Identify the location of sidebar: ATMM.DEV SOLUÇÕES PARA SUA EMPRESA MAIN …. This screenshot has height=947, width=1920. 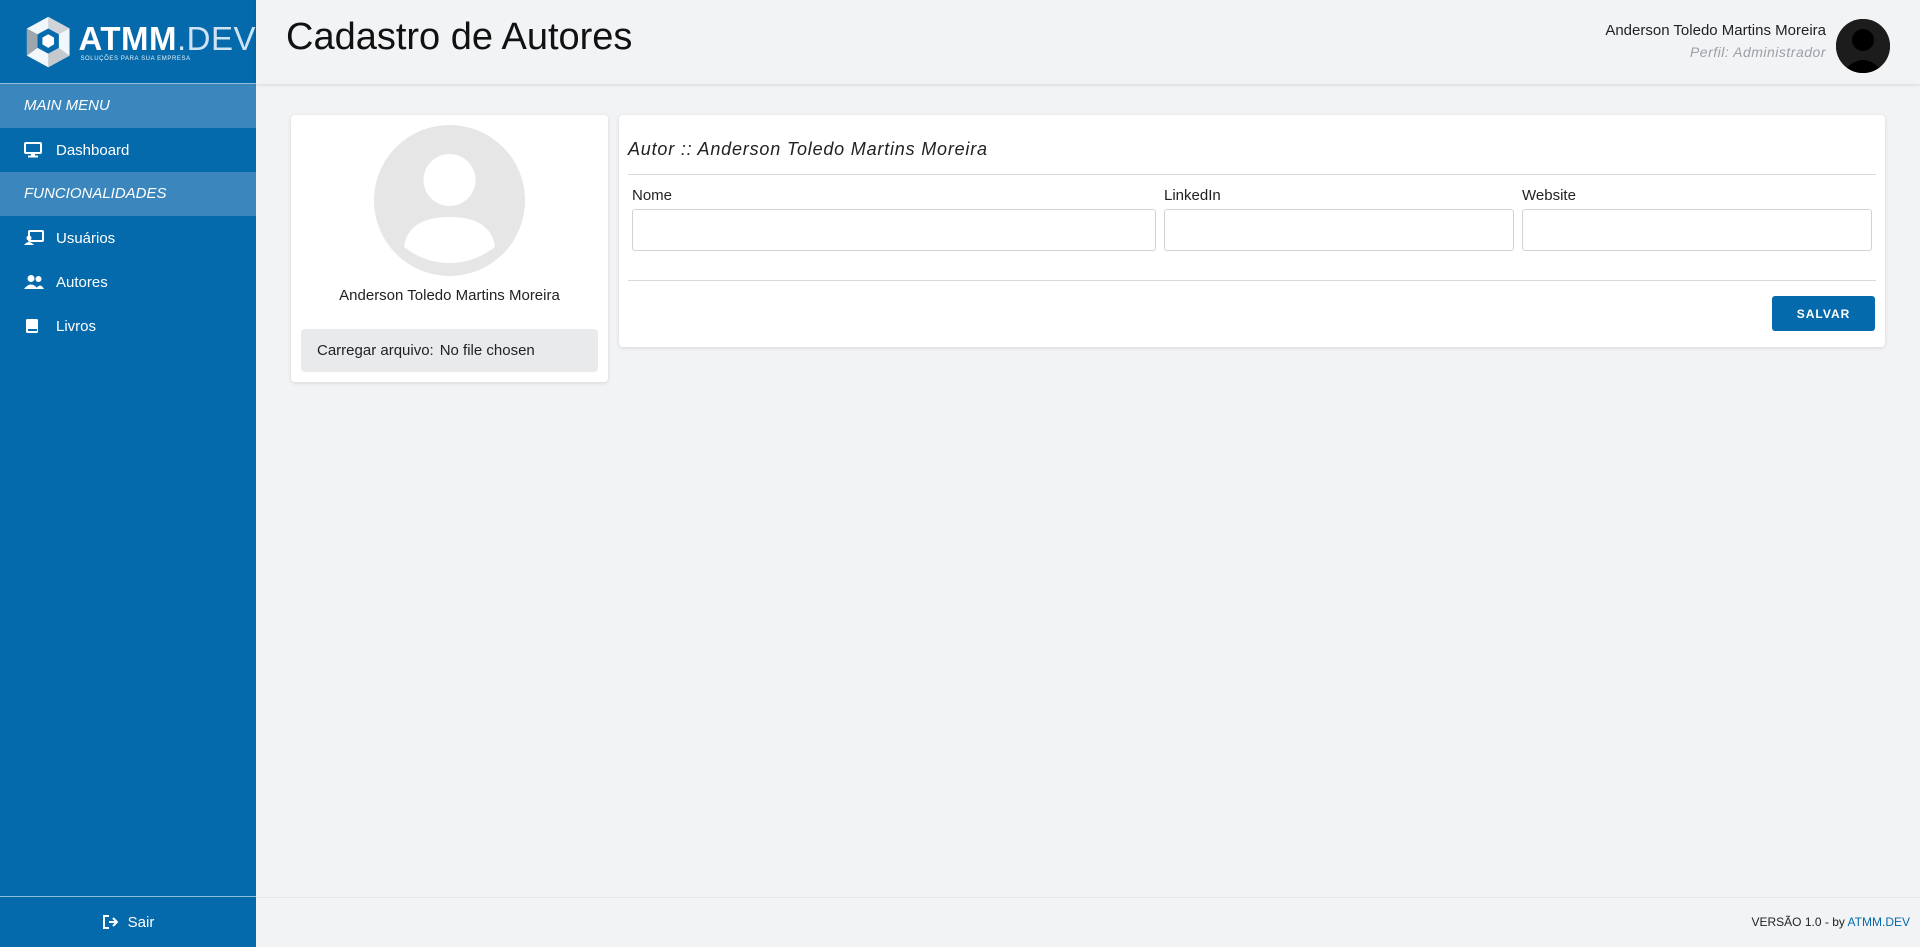
(128, 473).